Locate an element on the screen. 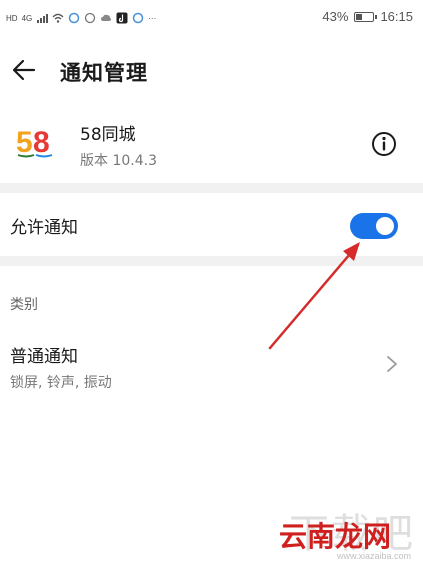  watermark-site-name: 云南龙网 is located at coordinates (335, 536).